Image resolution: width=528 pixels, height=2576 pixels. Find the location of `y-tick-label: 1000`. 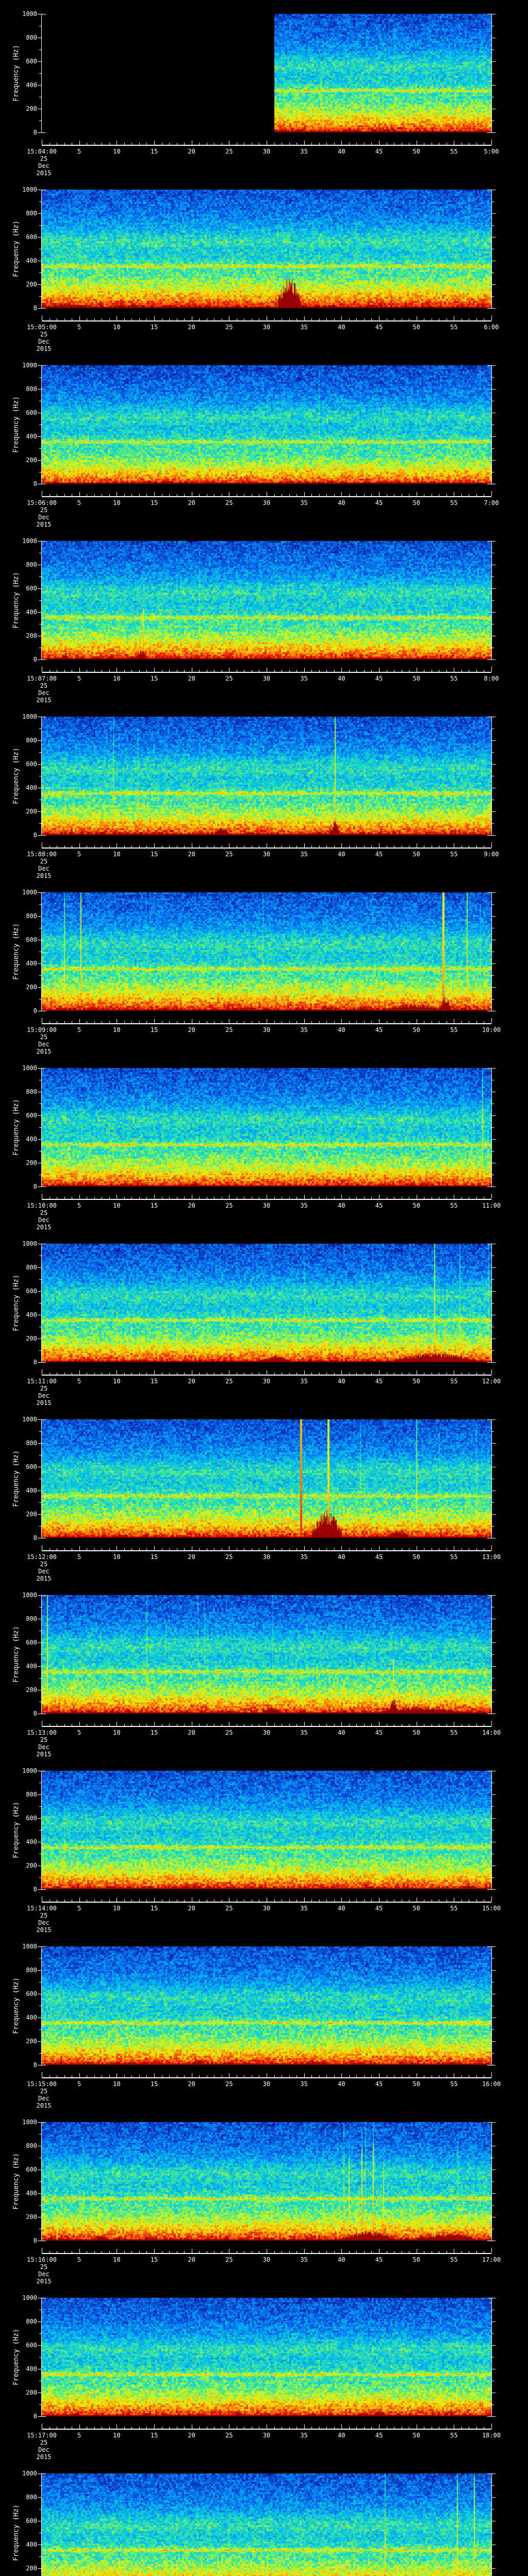

y-tick-label: 1000 is located at coordinates (29, 716).